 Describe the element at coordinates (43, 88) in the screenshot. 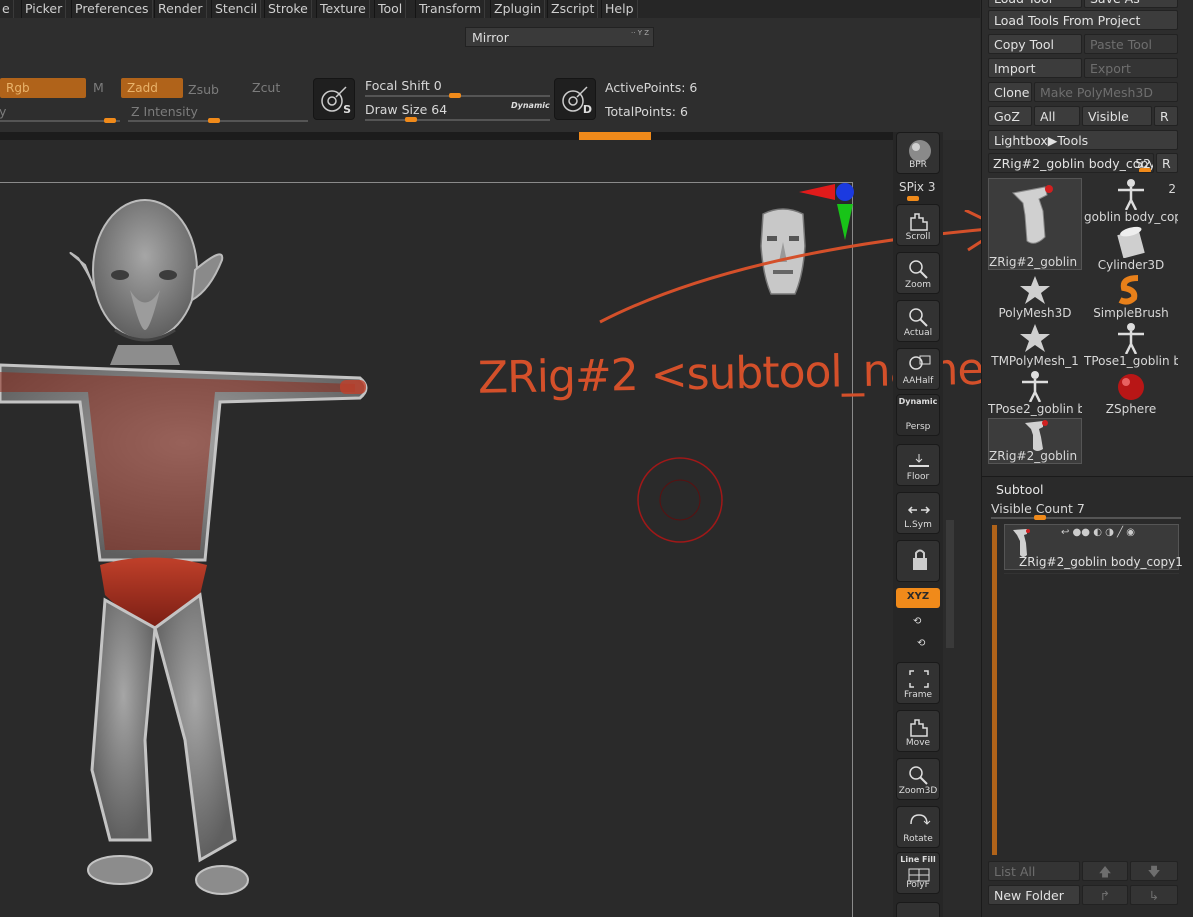

I see `rgb-button: Rgb` at that location.